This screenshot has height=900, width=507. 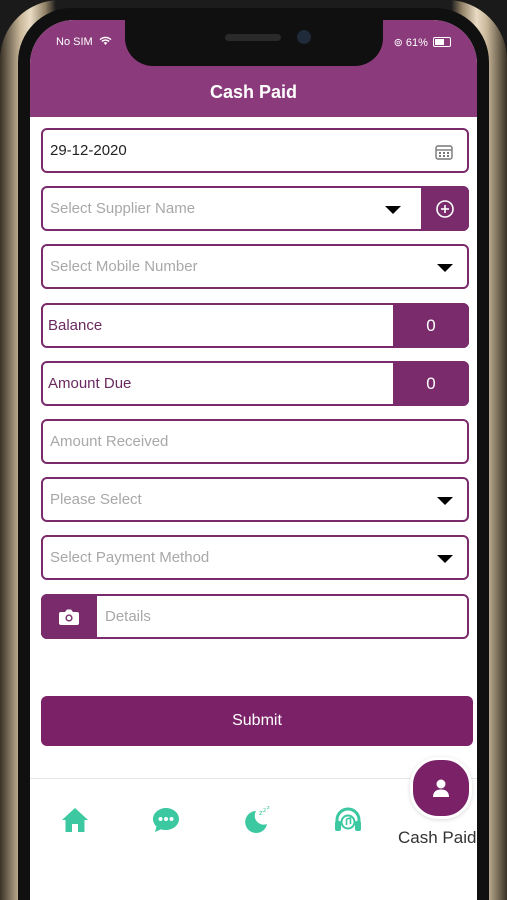 What do you see at coordinates (75, 325) in the screenshot?
I see `balance-label: Balance` at bounding box center [75, 325].